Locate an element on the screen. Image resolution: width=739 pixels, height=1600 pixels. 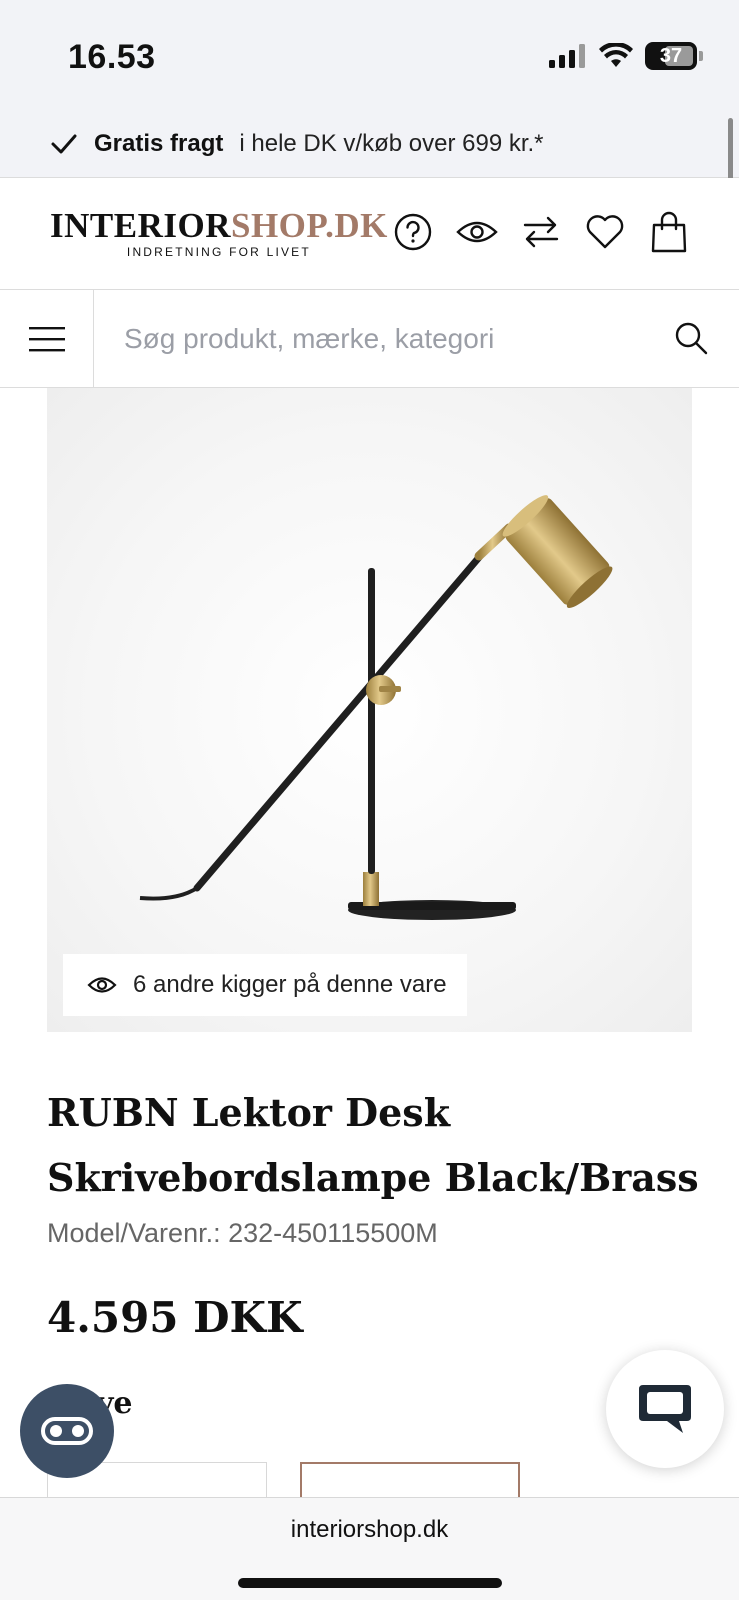
cart-button is located at coordinates (669, 232).